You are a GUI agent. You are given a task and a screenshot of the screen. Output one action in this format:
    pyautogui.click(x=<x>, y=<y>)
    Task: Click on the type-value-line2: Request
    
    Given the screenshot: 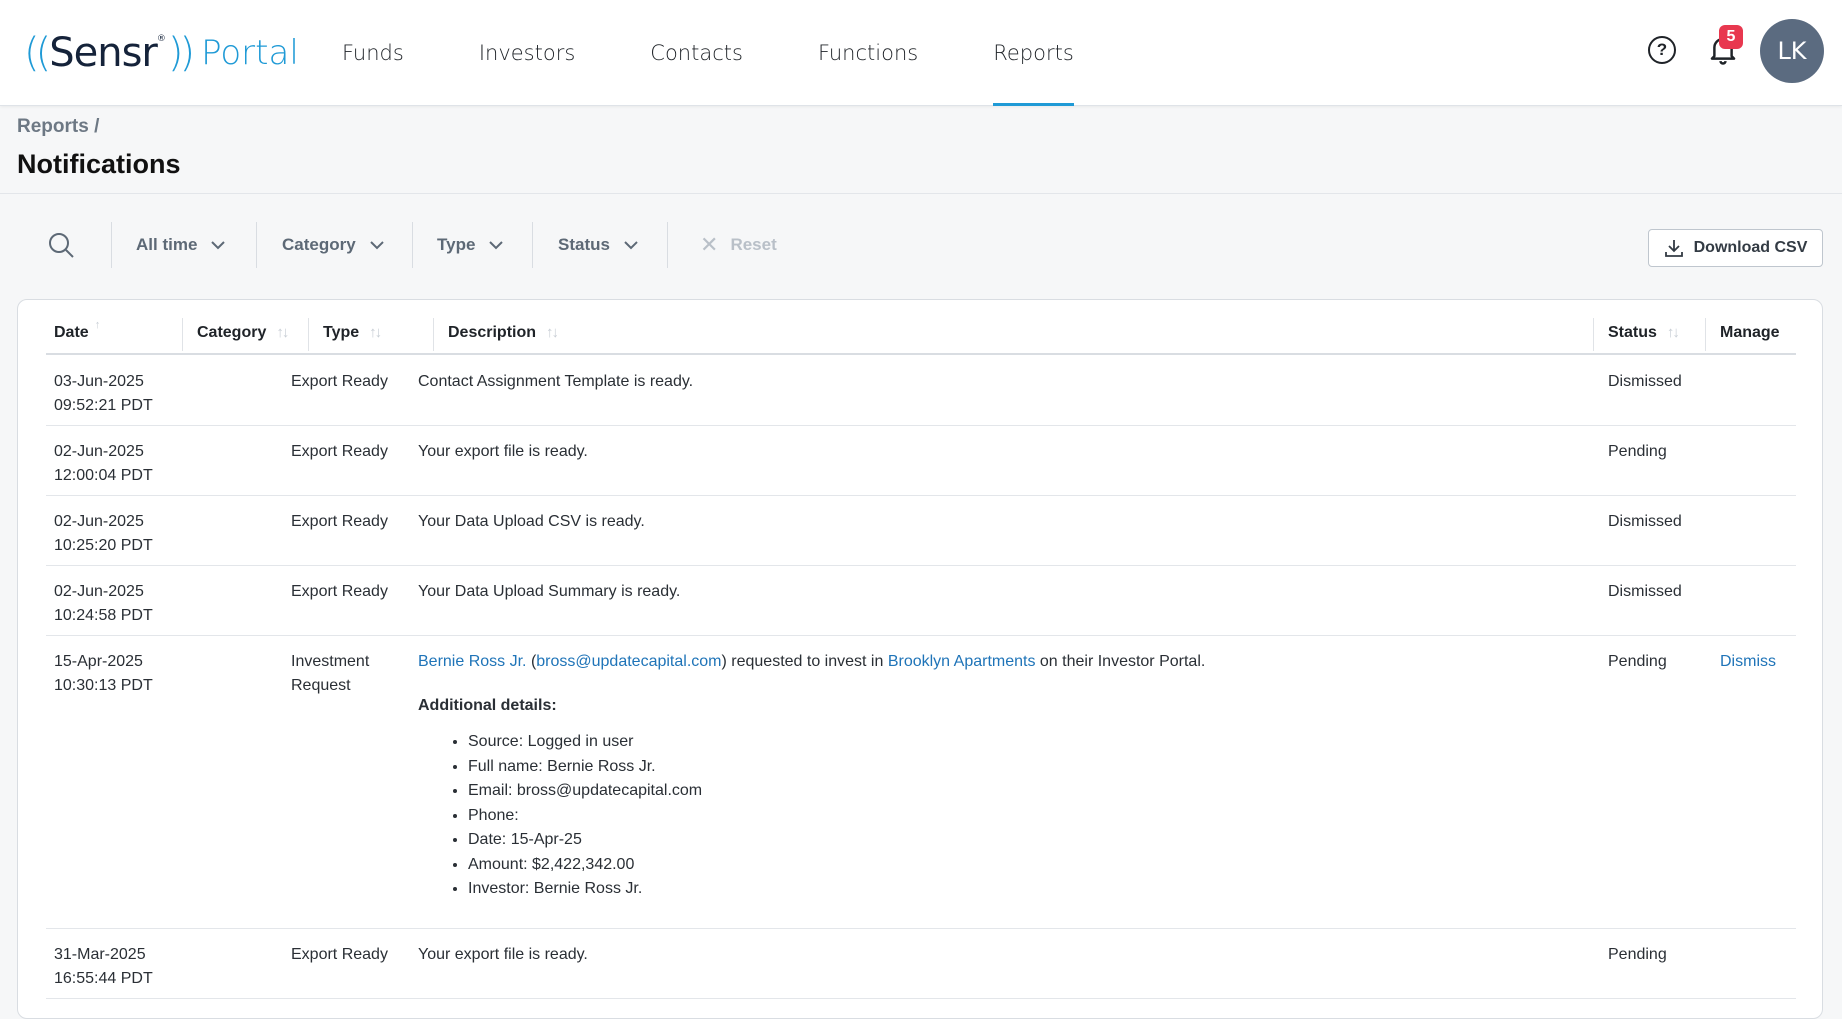 What is the action you would take?
    pyautogui.click(x=321, y=685)
    